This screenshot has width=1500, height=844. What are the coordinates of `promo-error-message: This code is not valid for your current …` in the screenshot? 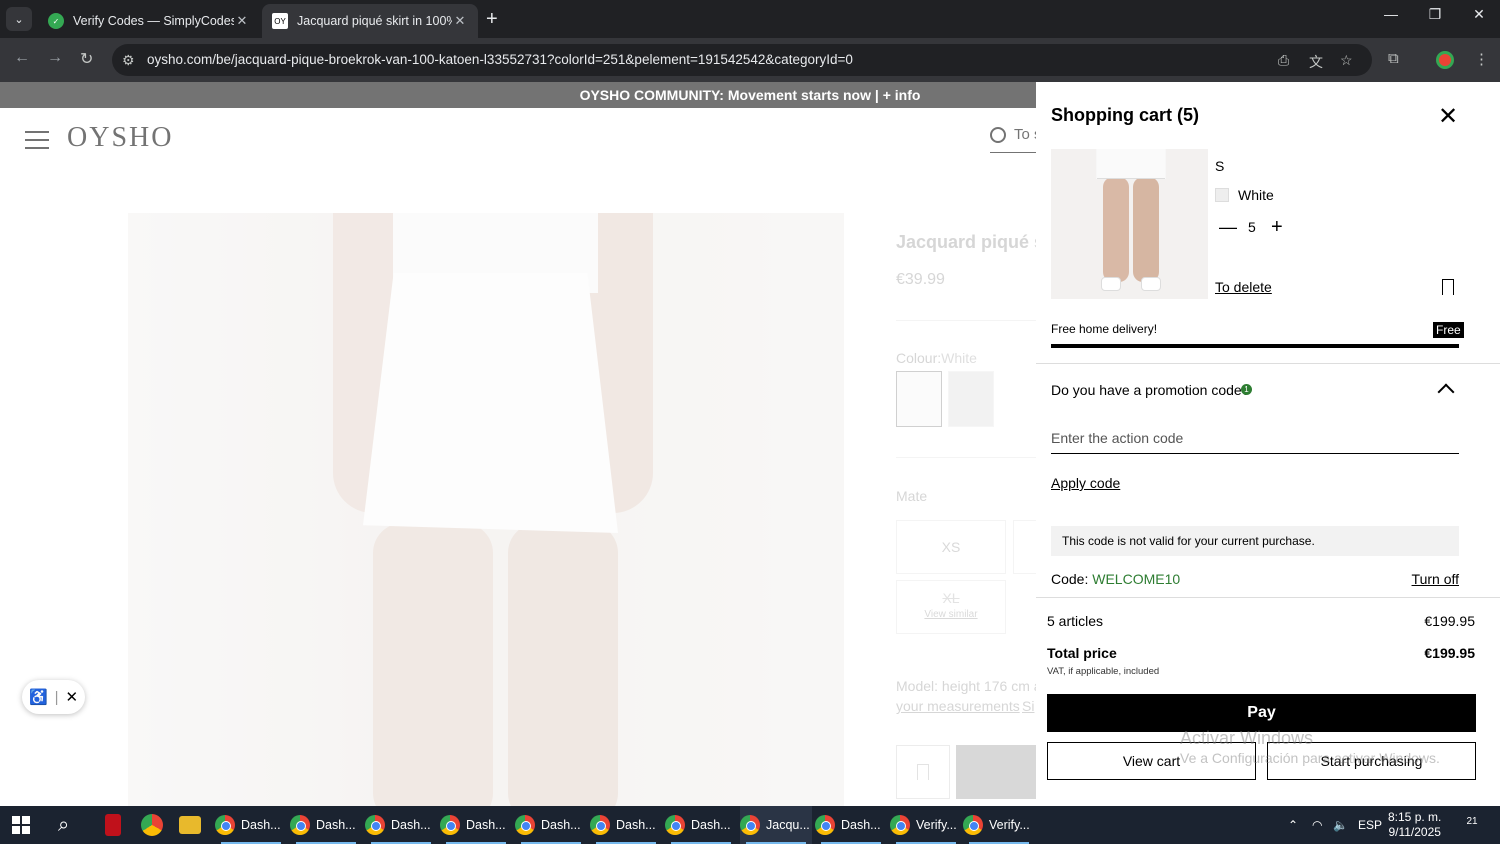 It's located at (1255, 541).